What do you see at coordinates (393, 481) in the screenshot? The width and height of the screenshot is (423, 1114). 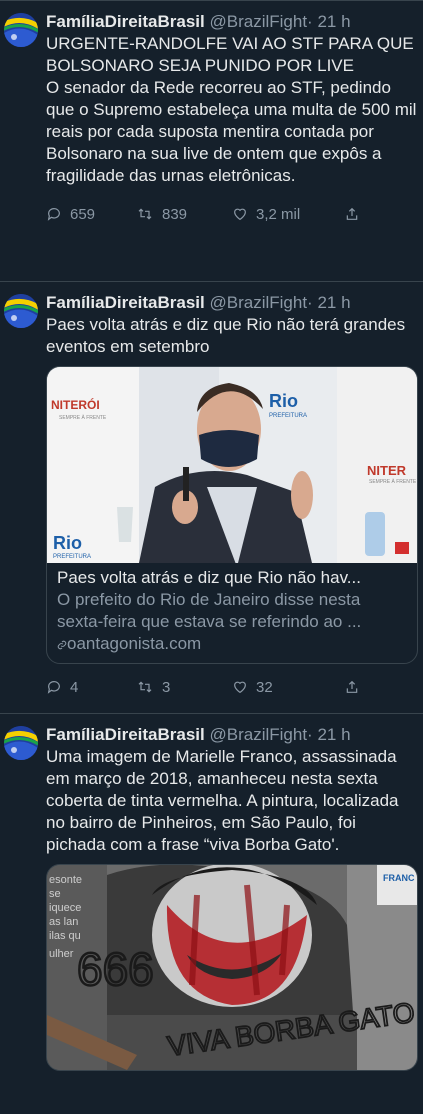 I see `niteroi-tagline-right: SEMPRE À FRENTE` at bounding box center [393, 481].